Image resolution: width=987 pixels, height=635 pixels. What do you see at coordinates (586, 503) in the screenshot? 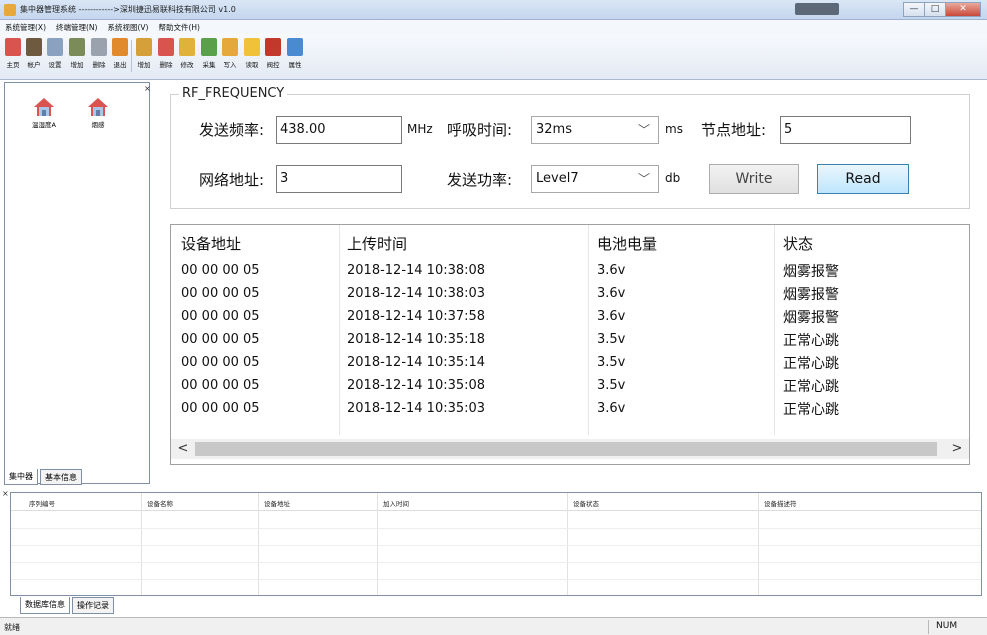
I see `column-header: 设备状态` at bounding box center [586, 503].